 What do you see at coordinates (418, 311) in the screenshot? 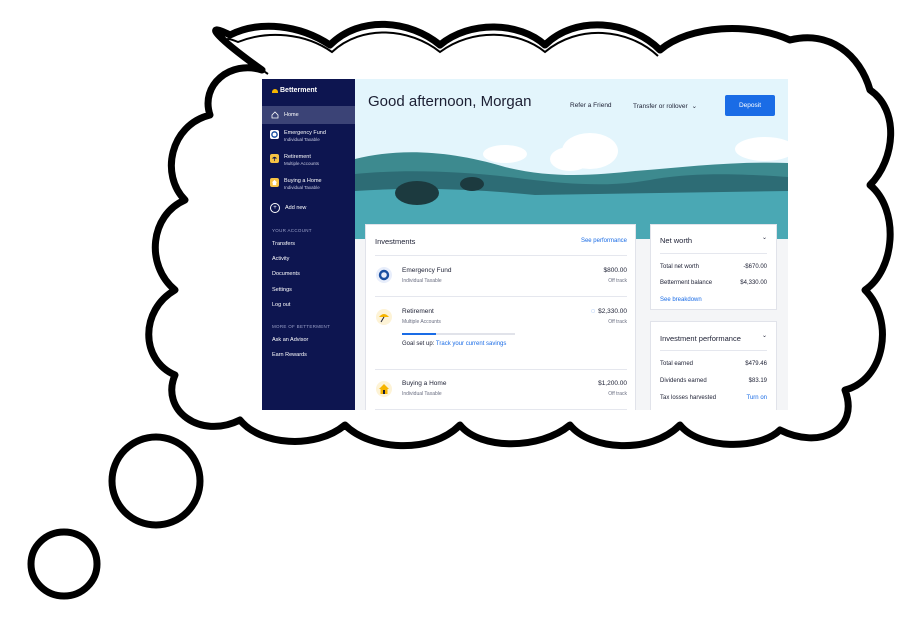
I see `account-name: Retirement` at bounding box center [418, 311].